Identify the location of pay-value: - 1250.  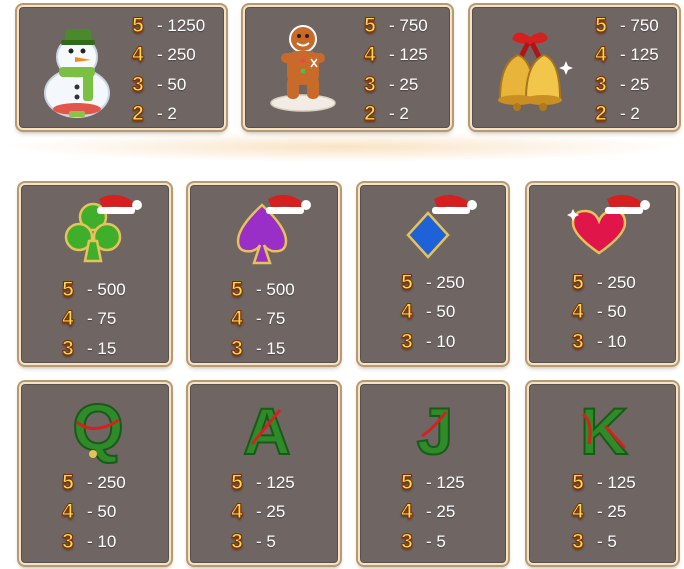
(181, 25).